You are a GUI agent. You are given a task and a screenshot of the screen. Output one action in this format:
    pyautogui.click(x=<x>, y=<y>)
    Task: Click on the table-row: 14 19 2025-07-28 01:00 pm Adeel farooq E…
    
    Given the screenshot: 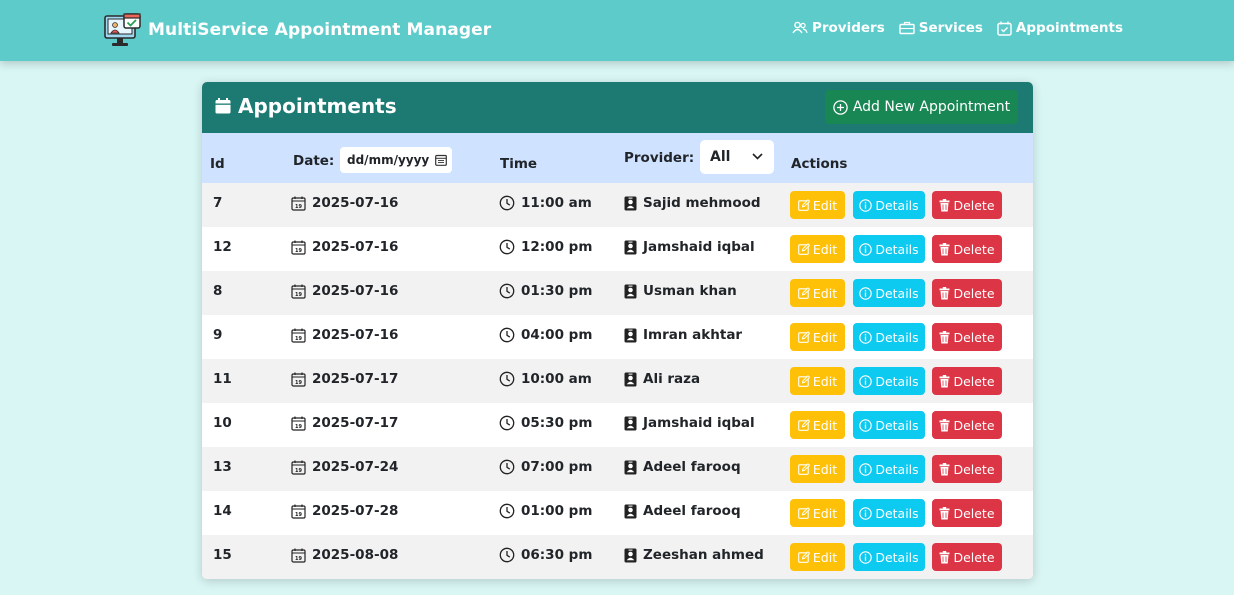 What is the action you would take?
    pyautogui.click(x=617, y=513)
    